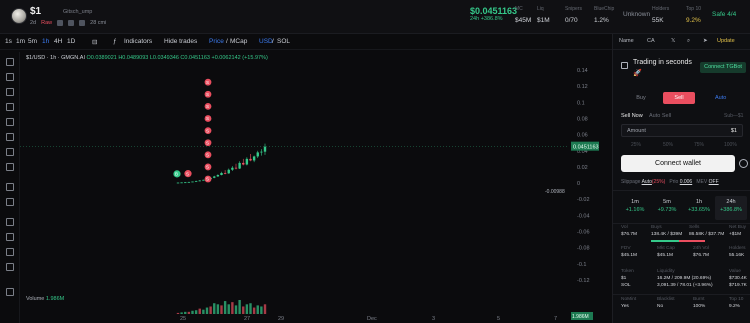 This screenshot has width=750, height=323. I want to click on sell-tab: Sell, so click(679, 98).